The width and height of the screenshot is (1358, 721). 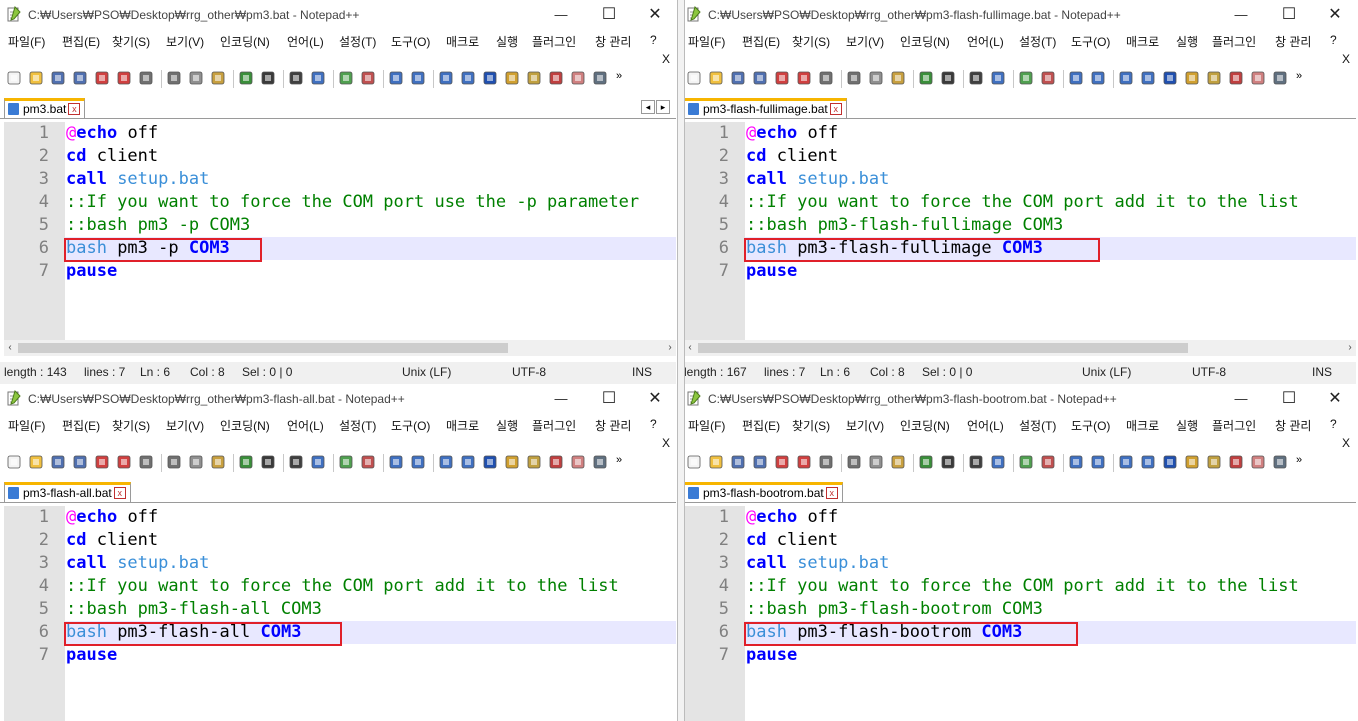 I want to click on tab-scroll-right-icon: ▸, so click(x=663, y=107).